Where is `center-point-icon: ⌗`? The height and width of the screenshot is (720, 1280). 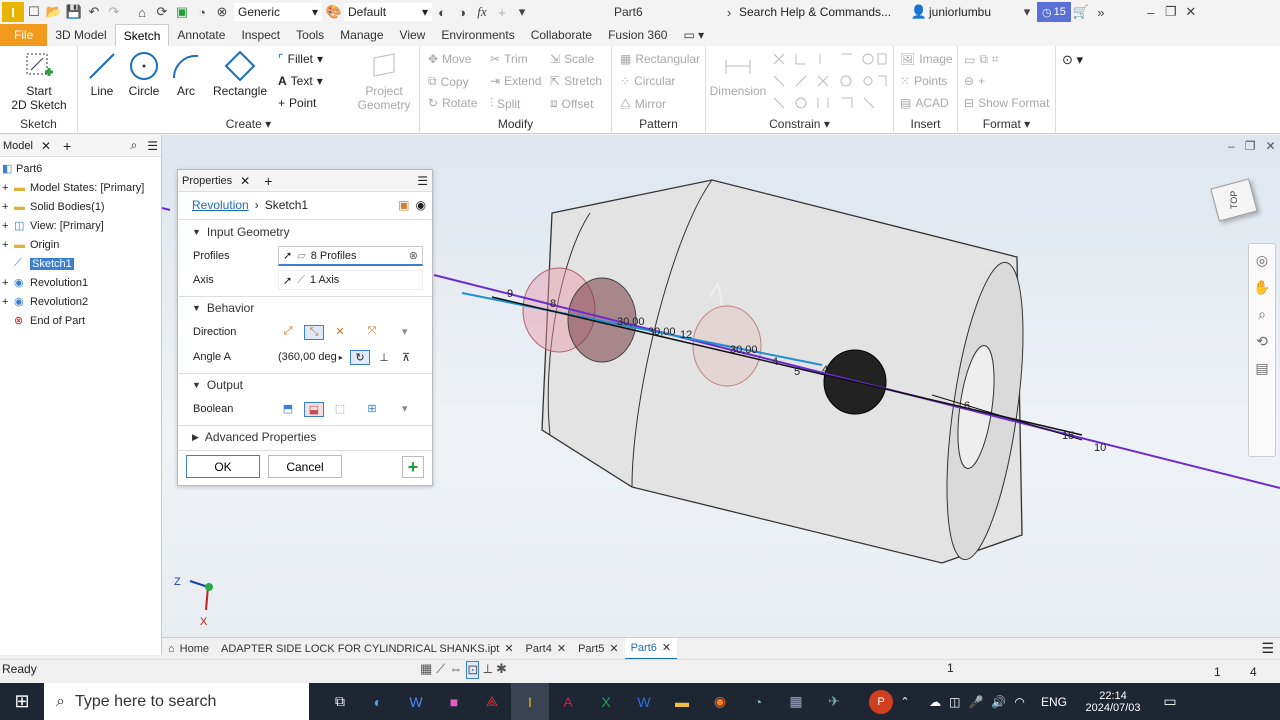 center-point-icon: ⌗ is located at coordinates (995, 59).